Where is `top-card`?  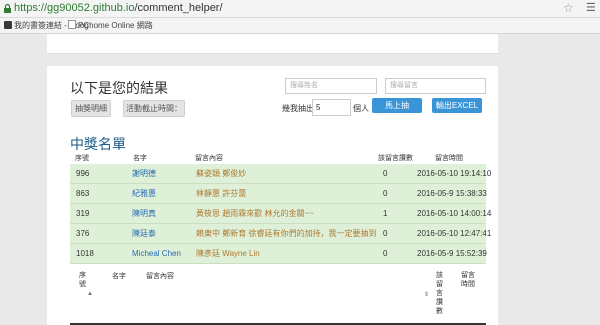
top-card is located at coordinates (272, 44).